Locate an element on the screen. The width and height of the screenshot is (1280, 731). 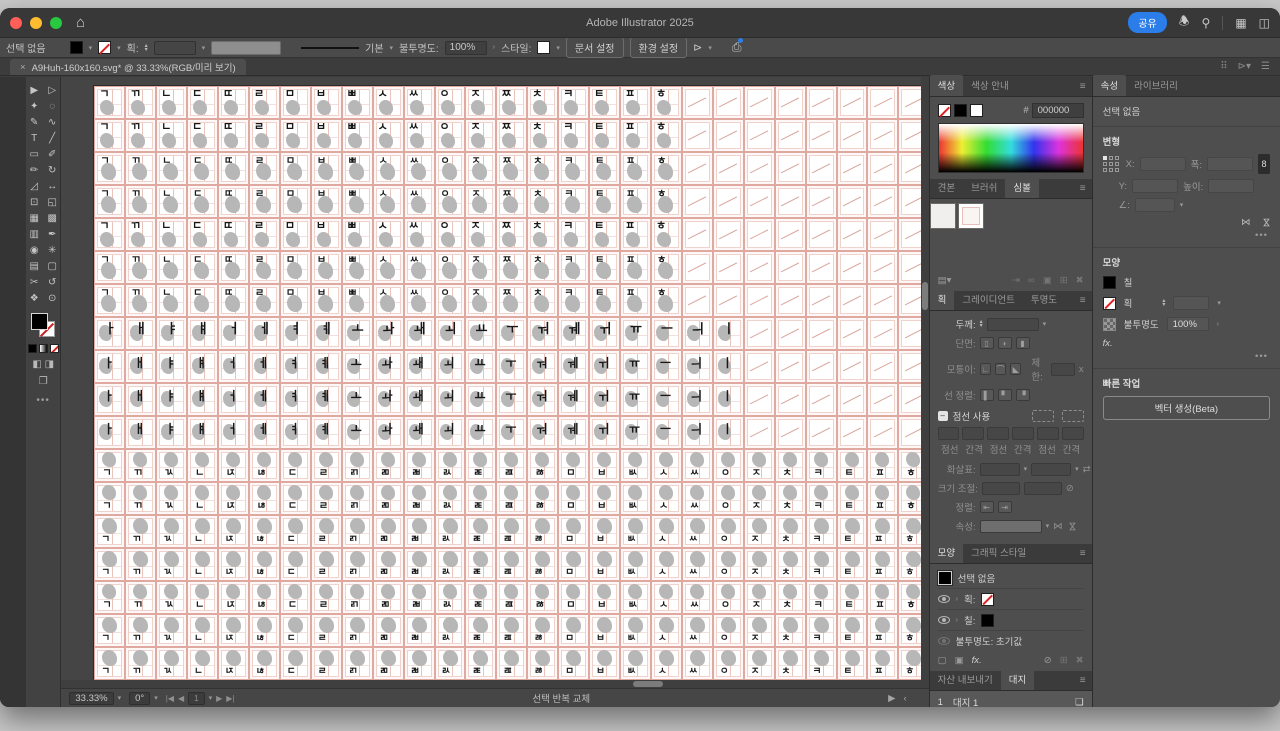
props-stroke-swatch is located at coordinates (1109, 303).